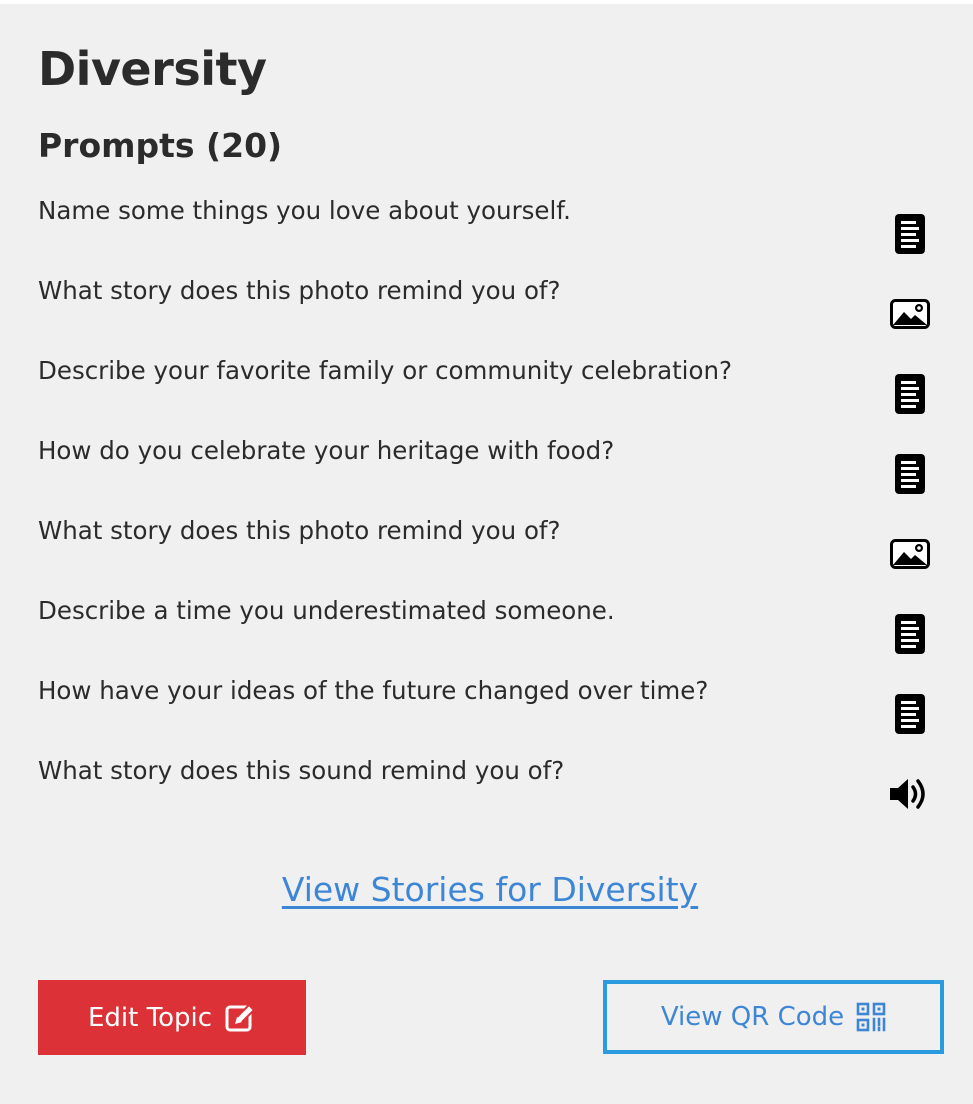 The width and height of the screenshot is (973, 1104). Describe the element at coordinates (486, 889) in the screenshot. I see `view-stories-link: View Stories for Diversity` at that location.